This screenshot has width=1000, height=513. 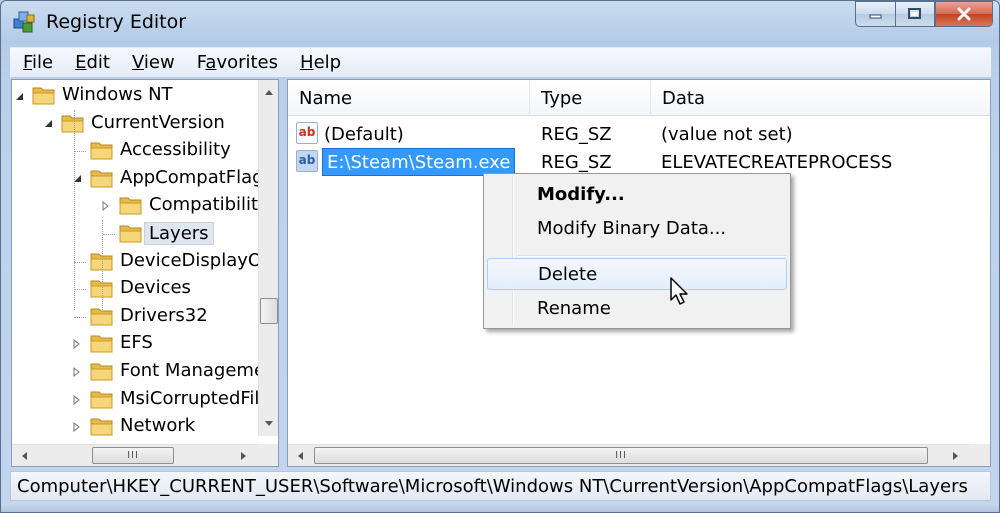 What do you see at coordinates (116, 22) in the screenshot?
I see `window-title: Registry Editor` at bounding box center [116, 22].